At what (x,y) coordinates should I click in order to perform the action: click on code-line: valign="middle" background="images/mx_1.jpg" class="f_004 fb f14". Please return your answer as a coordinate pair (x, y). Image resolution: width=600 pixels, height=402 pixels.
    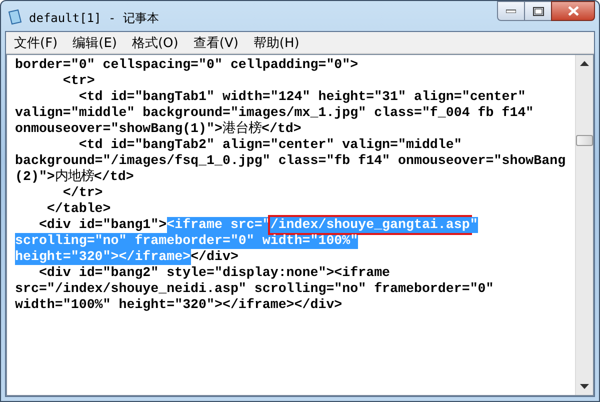
    Looking at the image, I should click on (274, 112).